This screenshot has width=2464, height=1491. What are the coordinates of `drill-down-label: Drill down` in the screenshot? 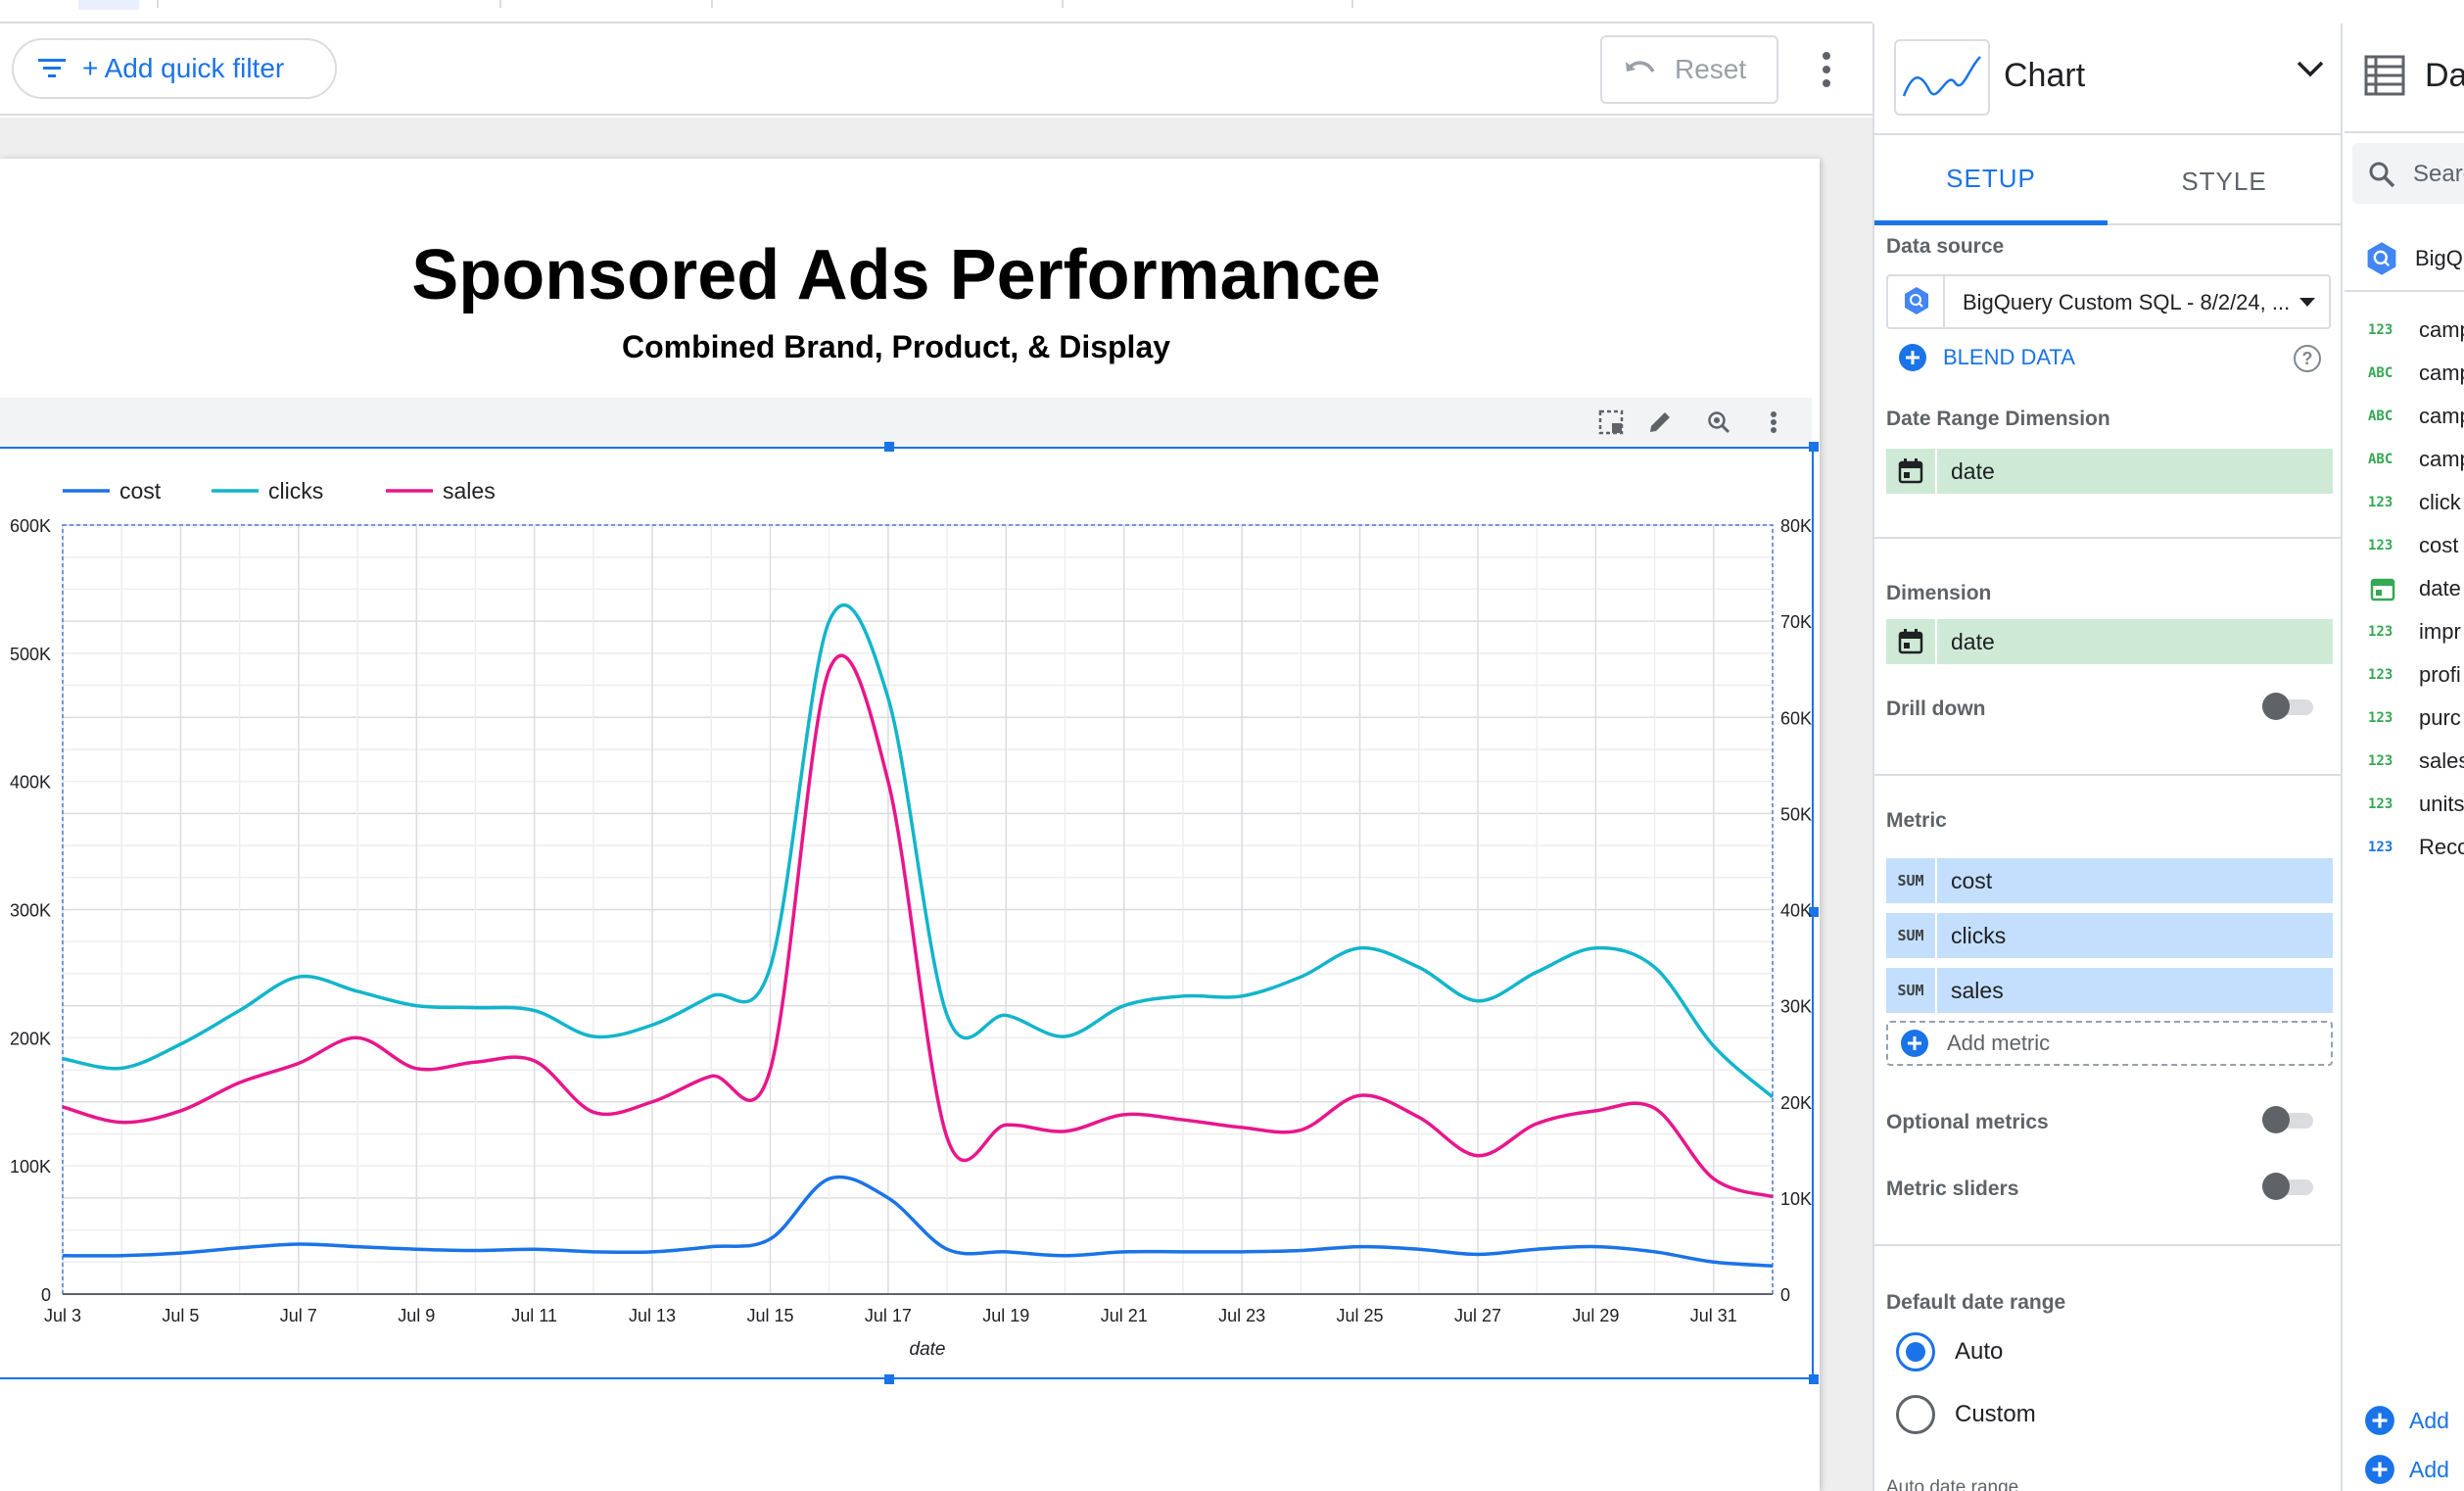 It's located at (1936, 708).